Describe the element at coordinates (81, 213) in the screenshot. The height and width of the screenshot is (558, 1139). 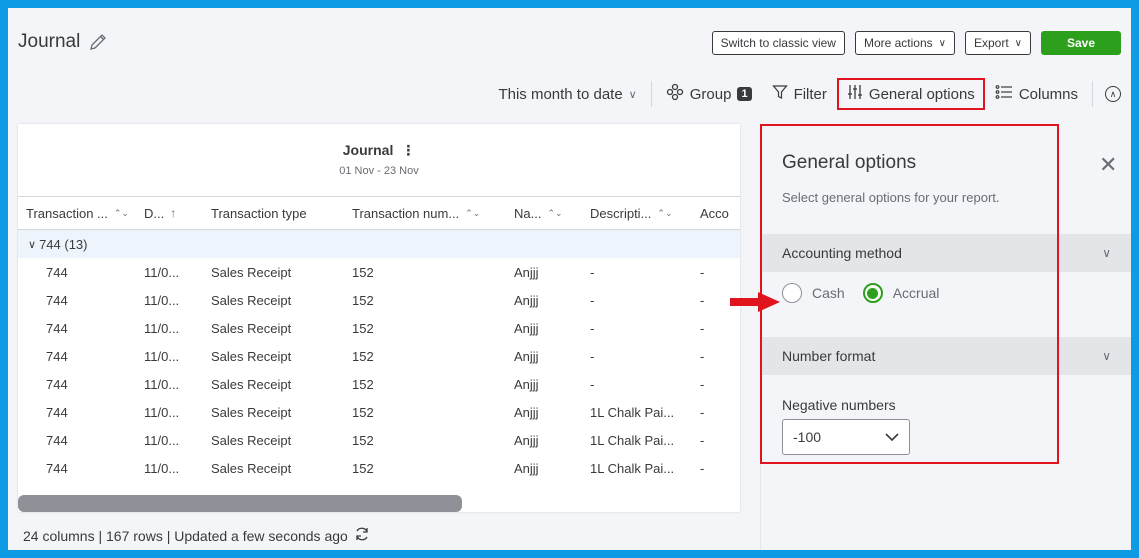
I see `column-header-transaction: Transaction ... ⌃⌄` at that location.